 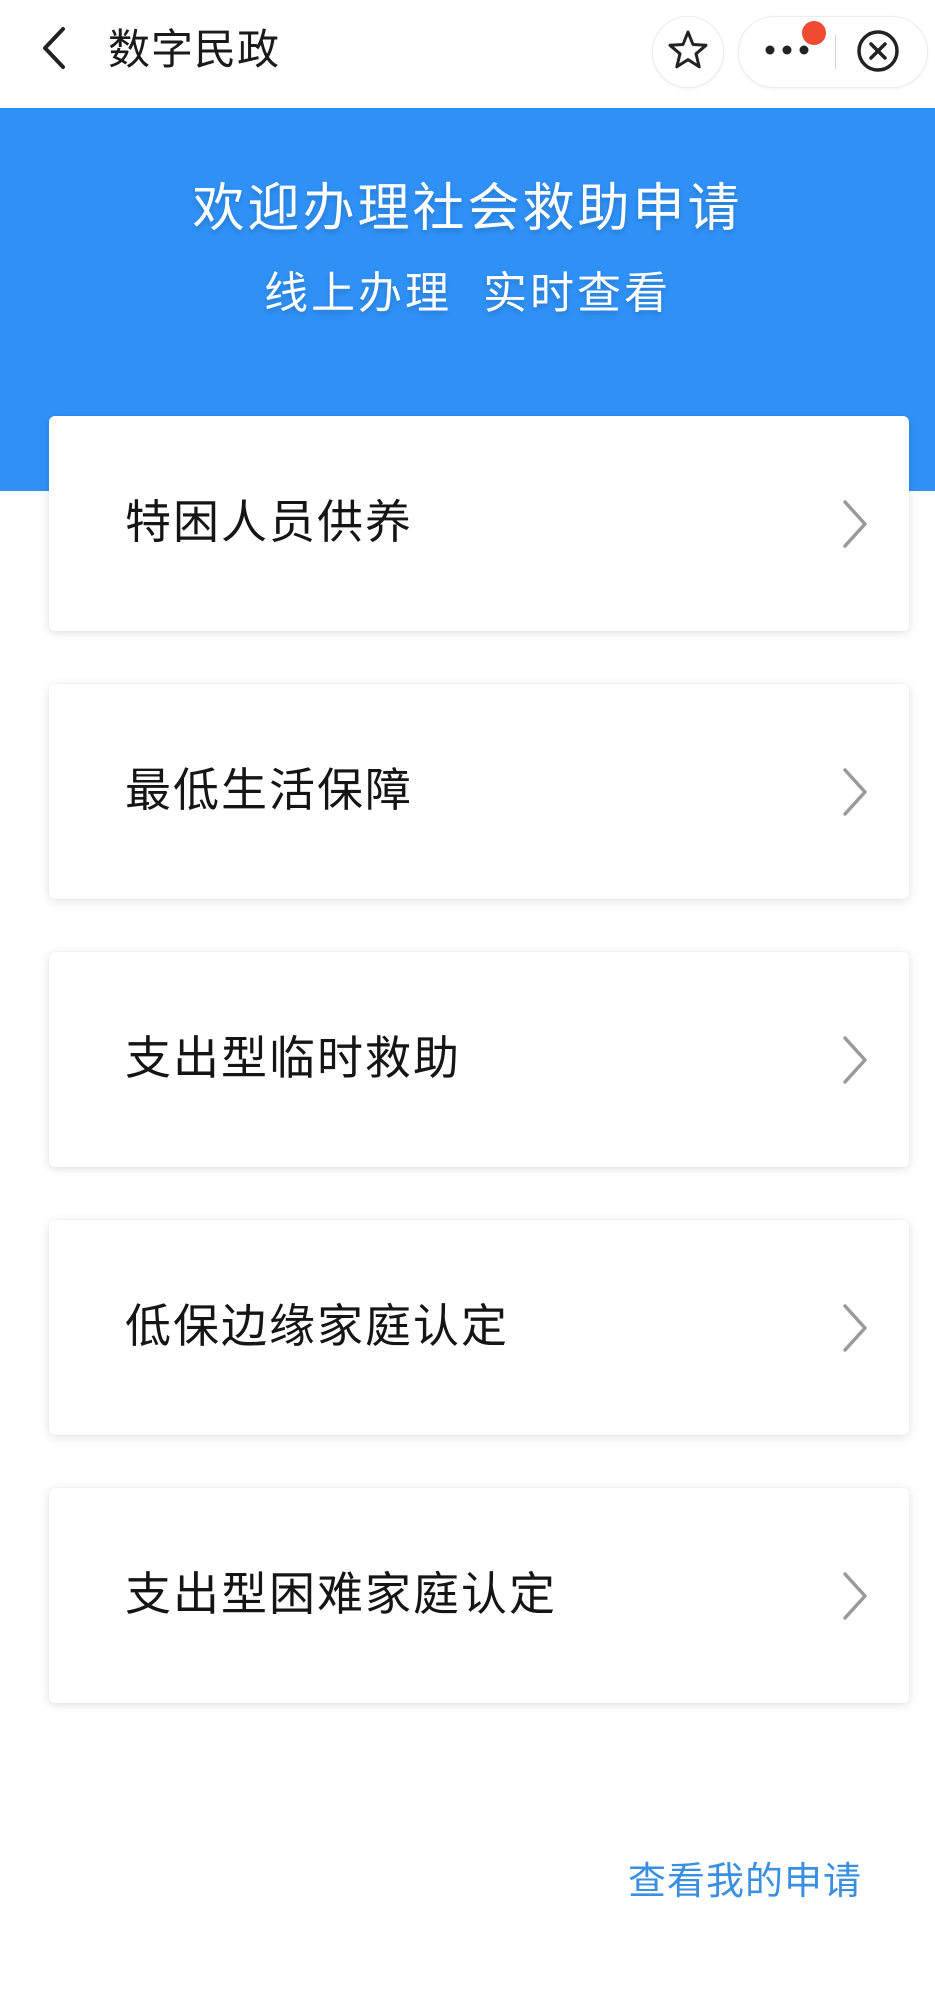 What do you see at coordinates (467, 293) in the screenshot?
I see `banner-subtitle: 线上办理 实时查看` at bounding box center [467, 293].